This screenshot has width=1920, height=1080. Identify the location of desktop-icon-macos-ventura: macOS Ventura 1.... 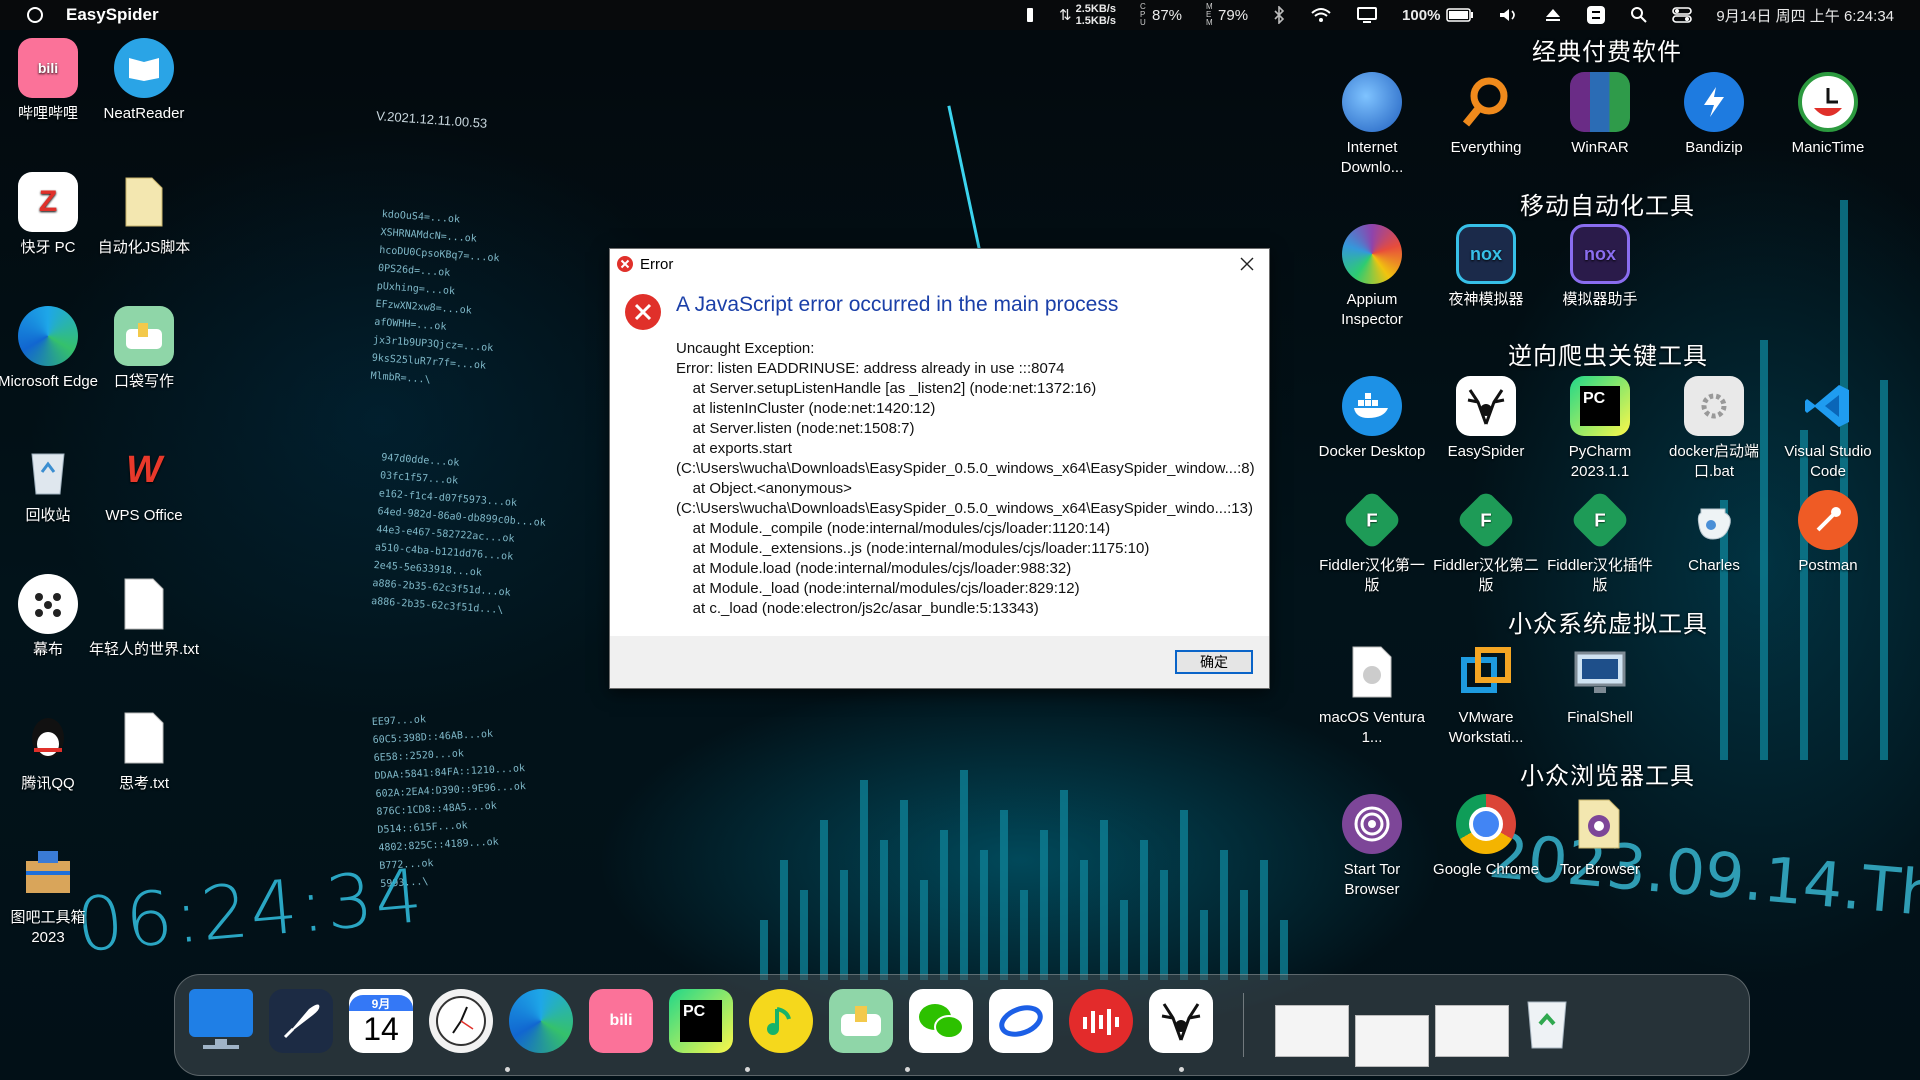
(1372, 695).